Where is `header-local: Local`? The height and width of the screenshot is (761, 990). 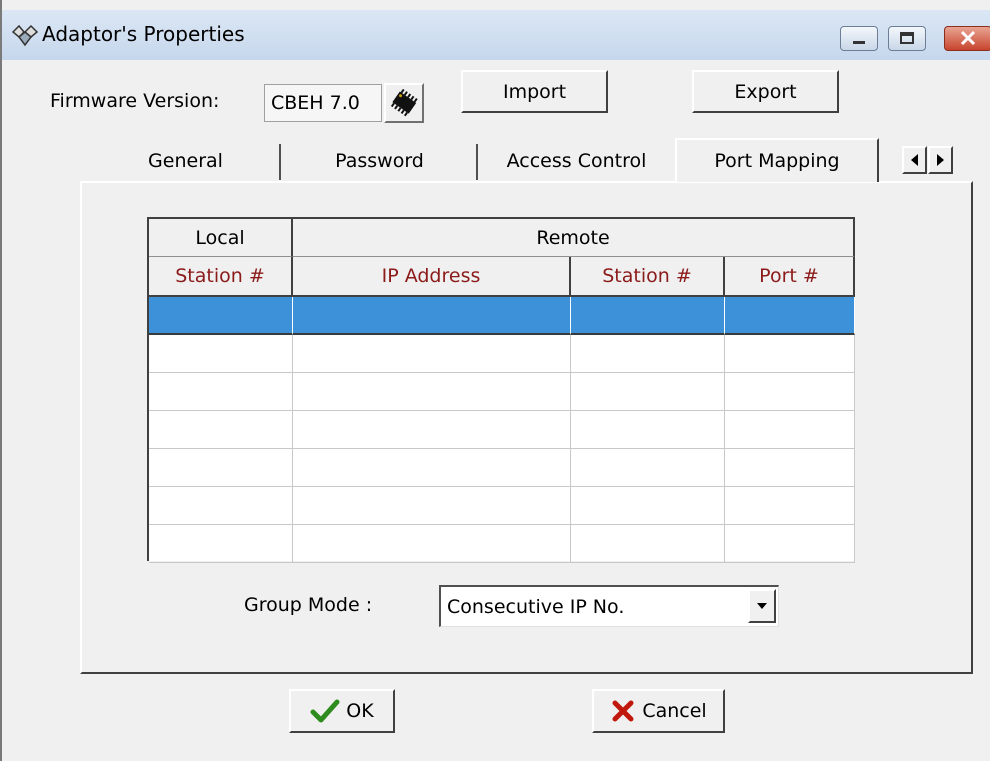 header-local: Local is located at coordinates (221, 238).